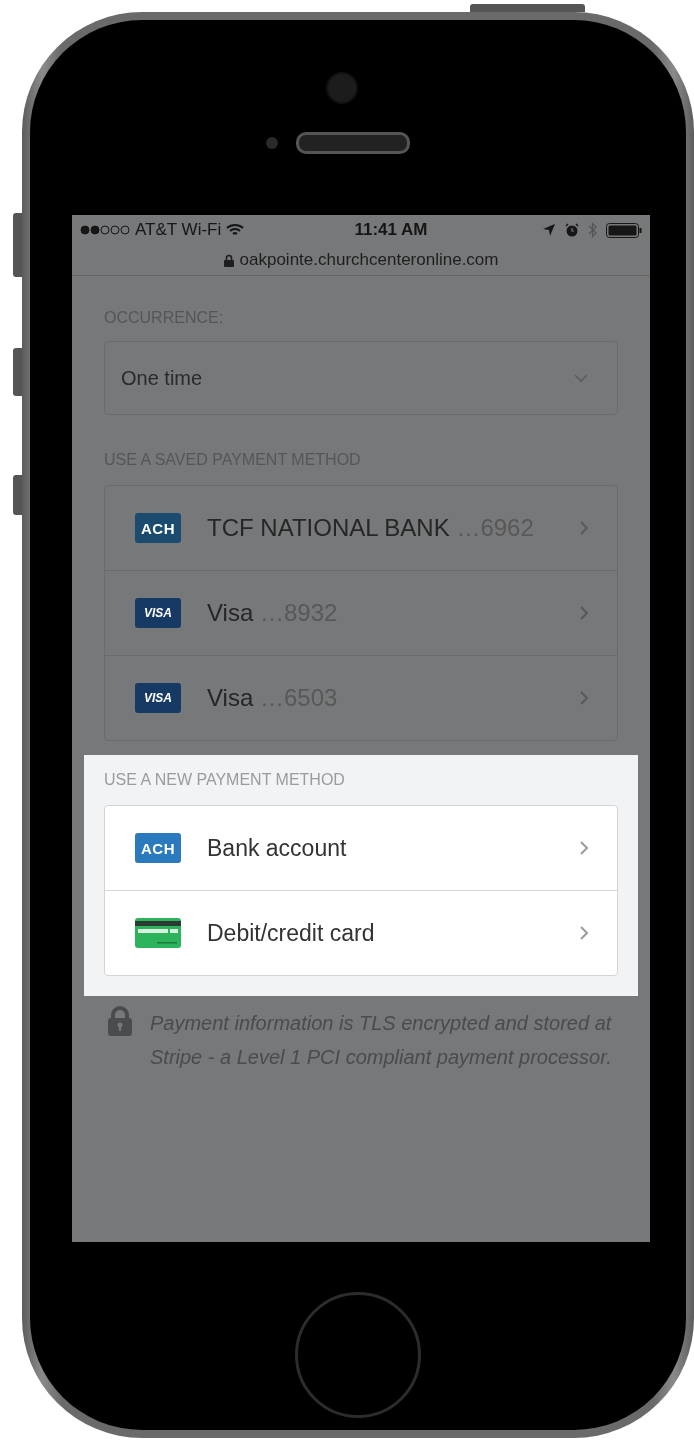  Describe the element at coordinates (624, 230) in the screenshot. I see `battery-icon` at that location.